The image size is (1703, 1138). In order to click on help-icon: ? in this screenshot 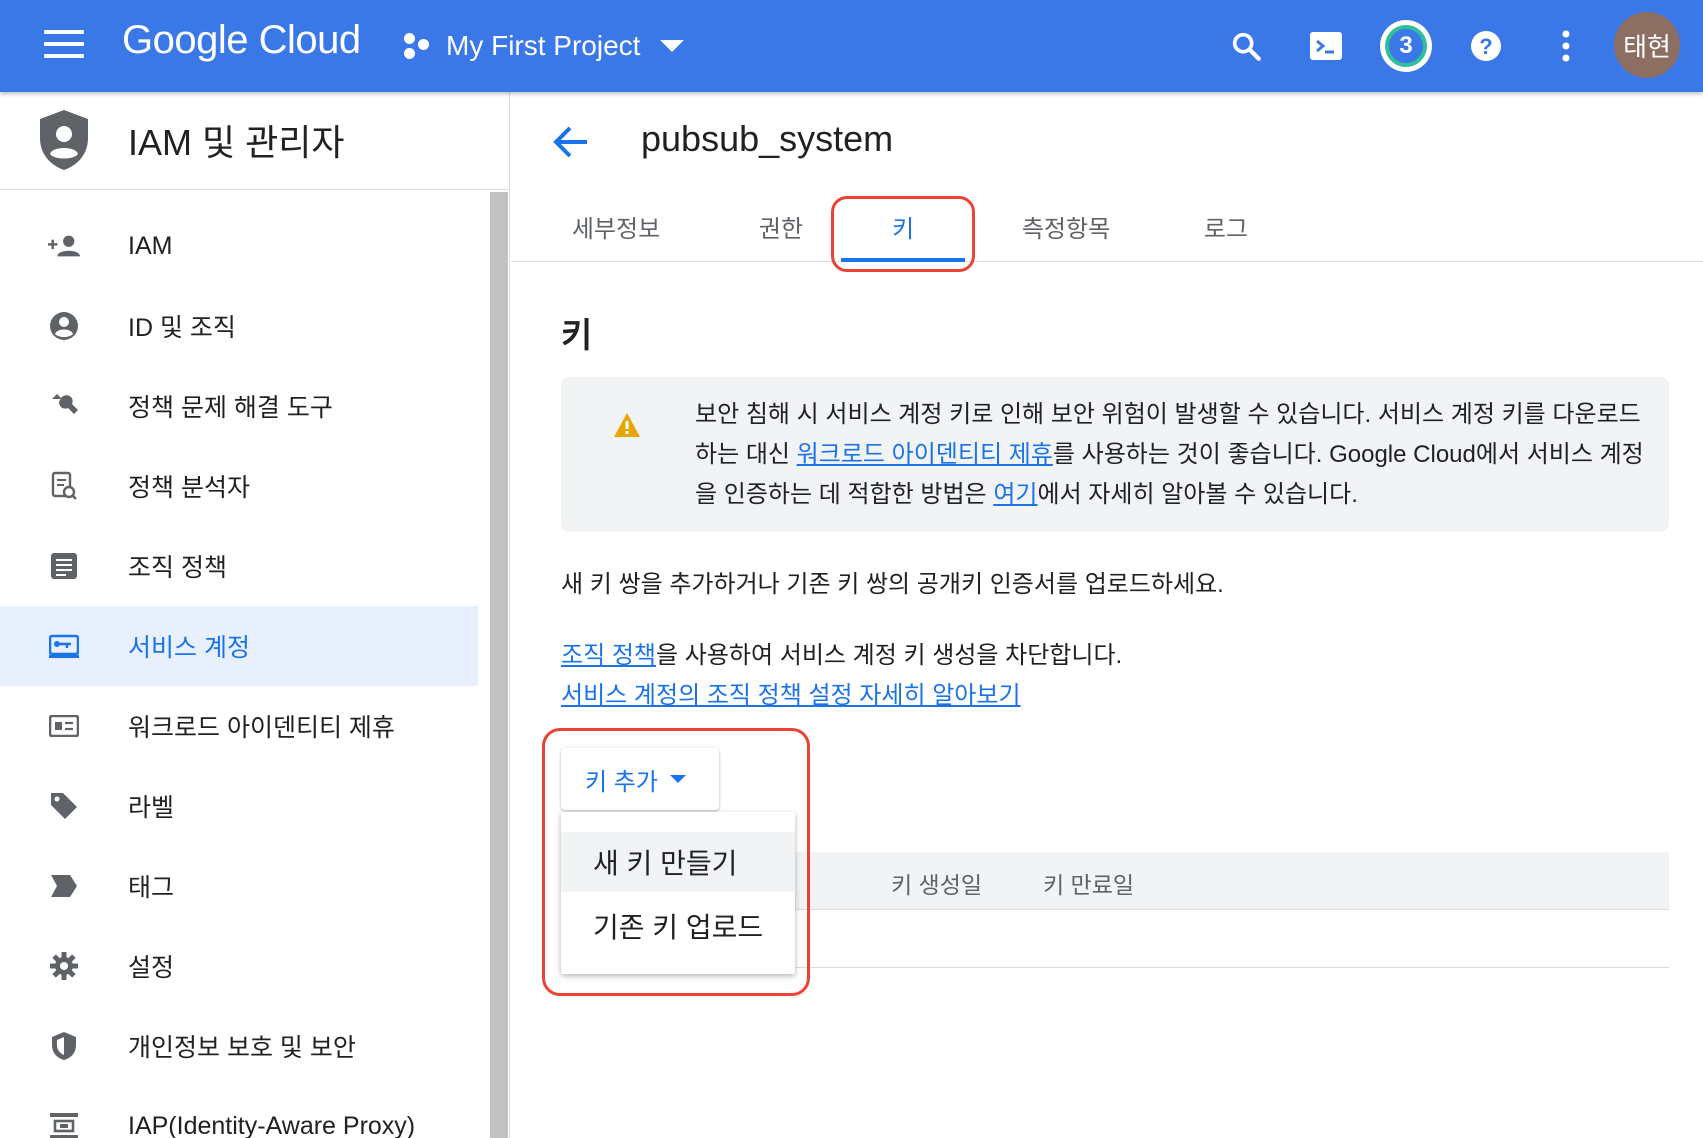, I will do `click(1486, 46)`.